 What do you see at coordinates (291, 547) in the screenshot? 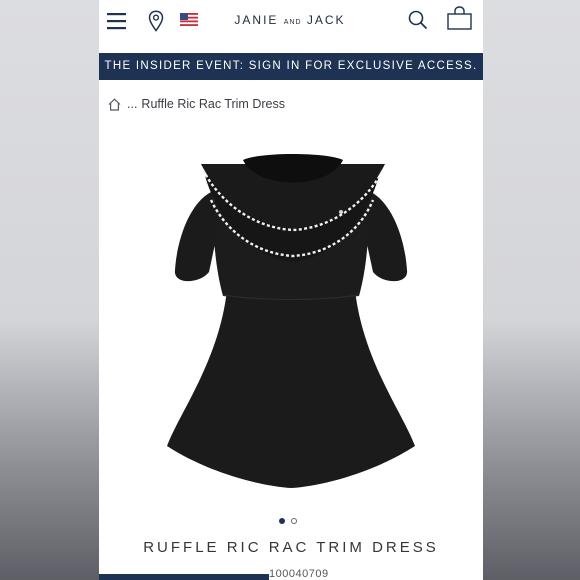
I see `product-title: RUFFLE RIC RAC TRIM DRESS` at bounding box center [291, 547].